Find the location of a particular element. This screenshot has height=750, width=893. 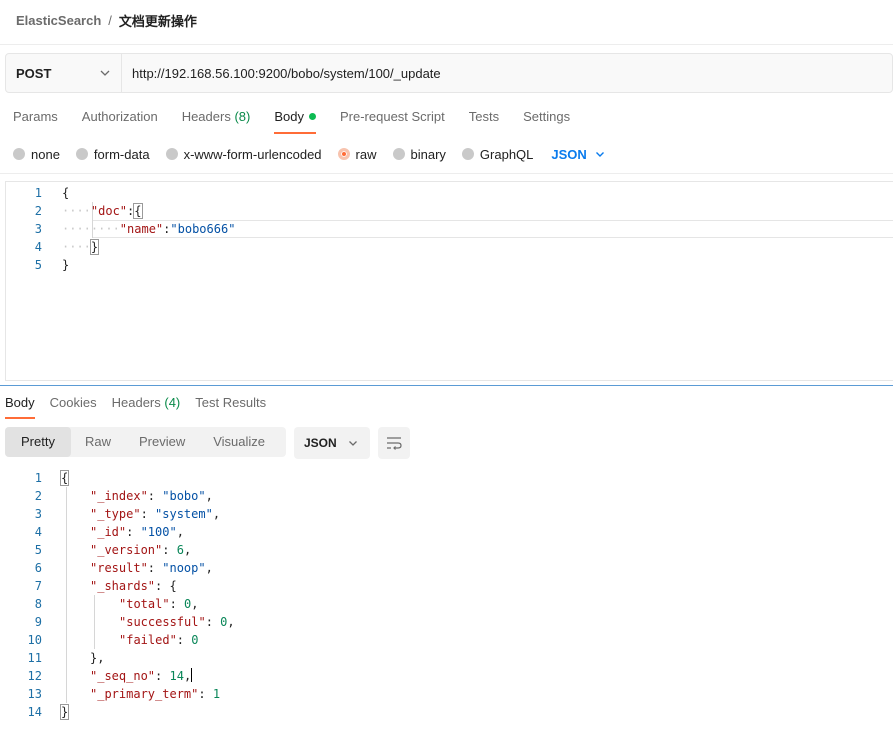

json-number: 14 is located at coordinates (176, 676).